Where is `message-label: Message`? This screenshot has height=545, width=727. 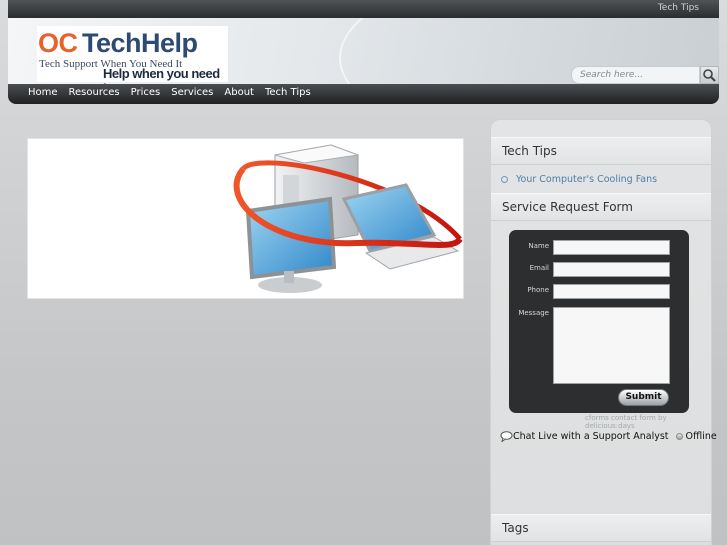
message-label: Message is located at coordinates (533, 313).